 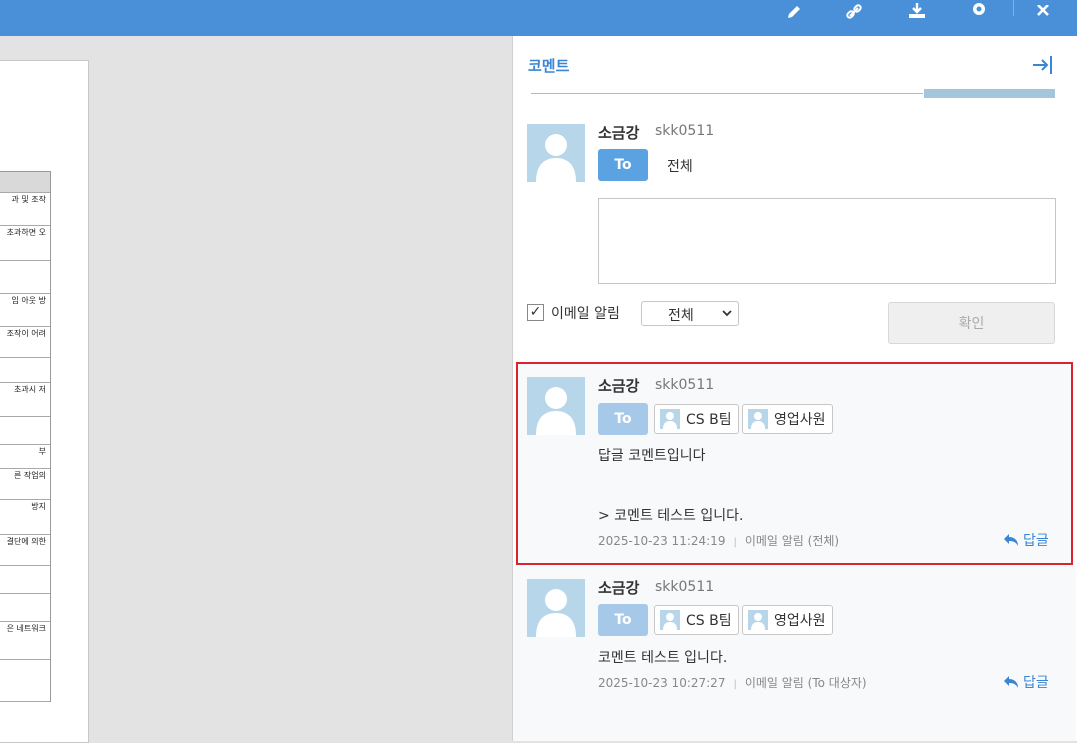 What do you see at coordinates (25, 209) in the screenshot?
I see `table-row: 과 및 조작` at bounding box center [25, 209].